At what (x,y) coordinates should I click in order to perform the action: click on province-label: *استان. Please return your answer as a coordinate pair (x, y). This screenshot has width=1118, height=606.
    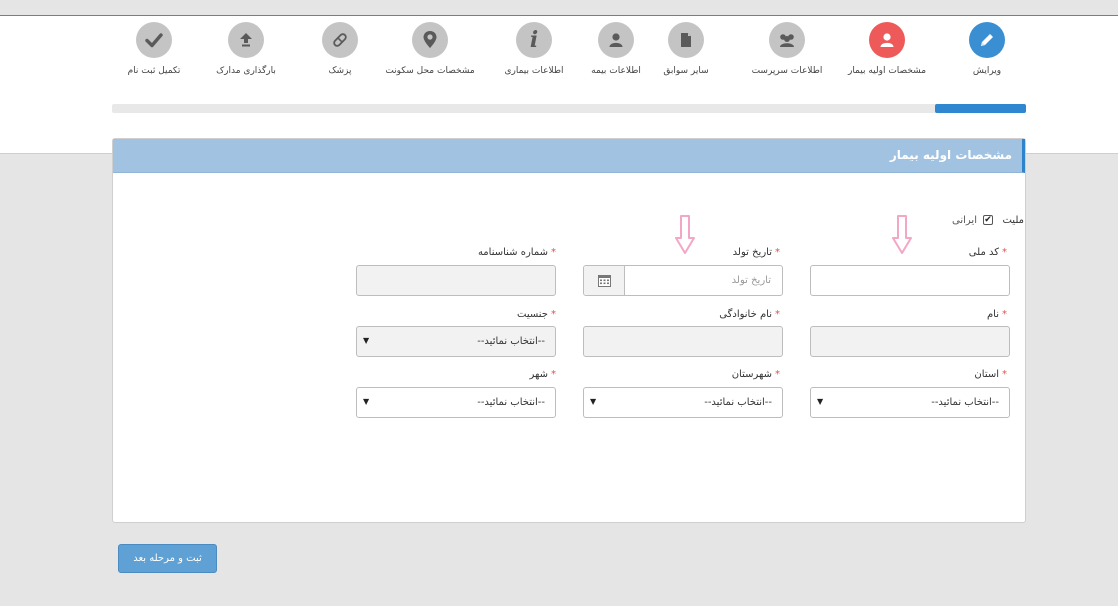
    Looking at the image, I should click on (990, 374).